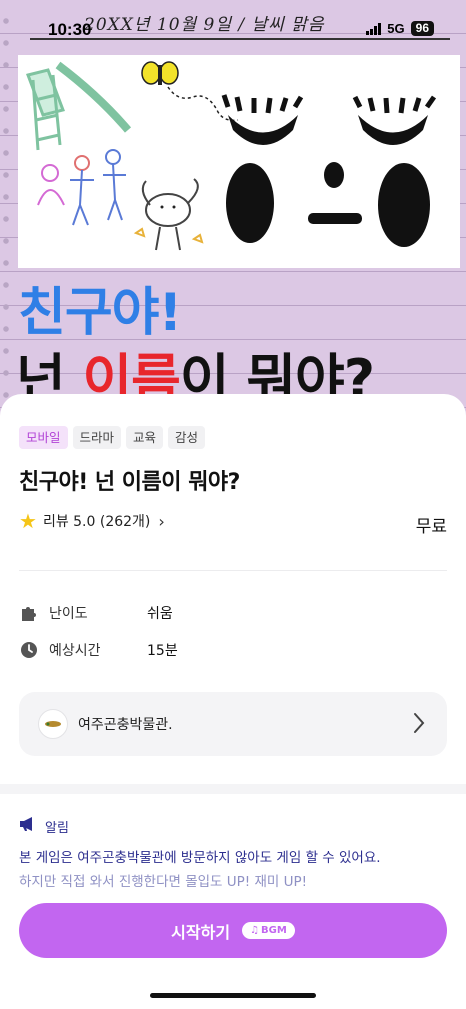 This screenshot has width=466, height=1009. Describe the element at coordinates (43, 437) in the screenshot. I see `tag: 모바일` at that location.